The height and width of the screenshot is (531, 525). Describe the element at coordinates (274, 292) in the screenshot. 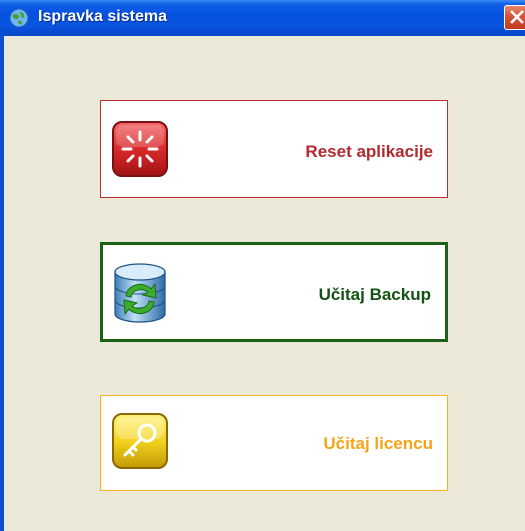

I see `load-backup-button: Učitaj Backup` at that location.